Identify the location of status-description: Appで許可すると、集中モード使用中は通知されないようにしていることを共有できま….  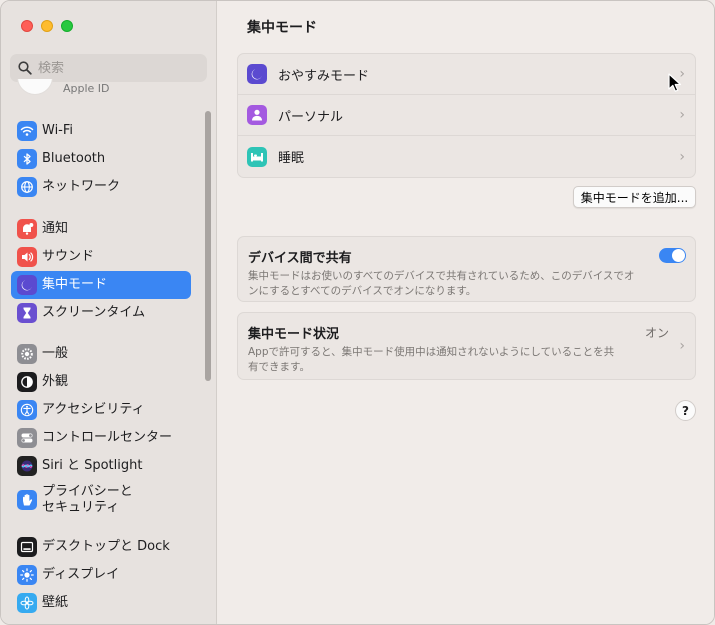
(431, 359).